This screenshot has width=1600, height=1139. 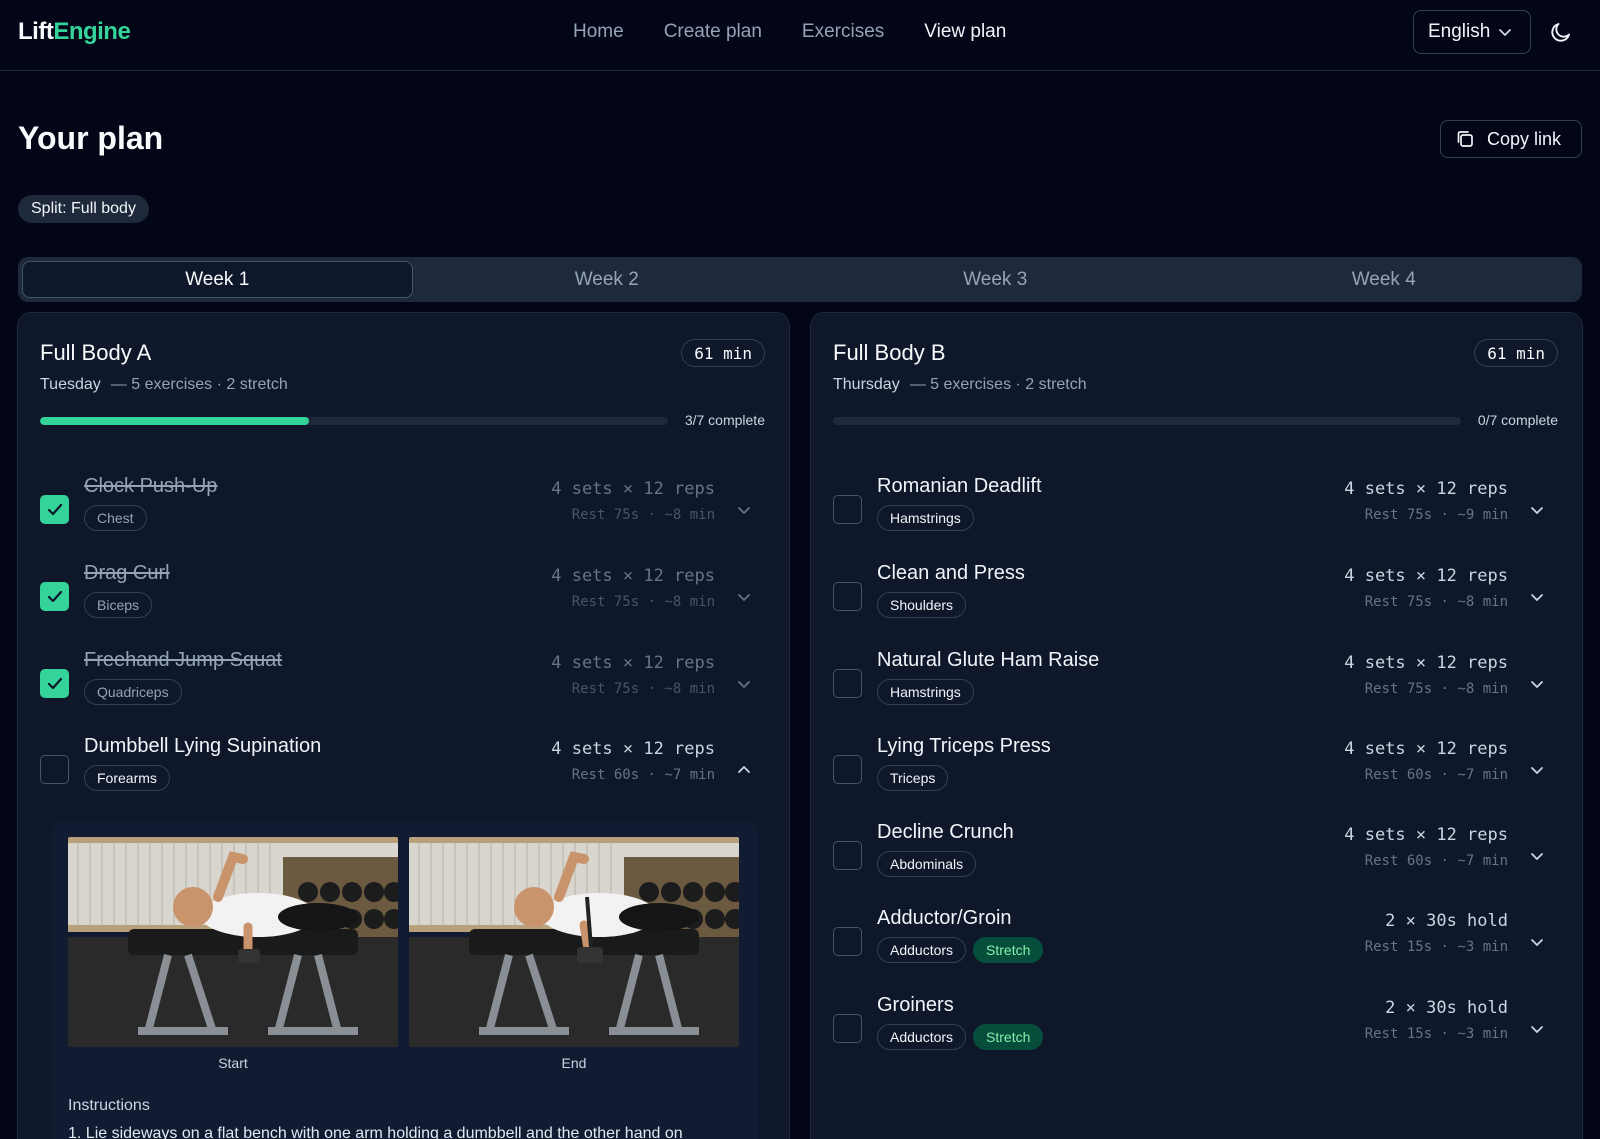 What do you see at coordinates (995, 279) in the screenshot?
I see `tab-week-3: Week 3` at bounding box center [995, 279].